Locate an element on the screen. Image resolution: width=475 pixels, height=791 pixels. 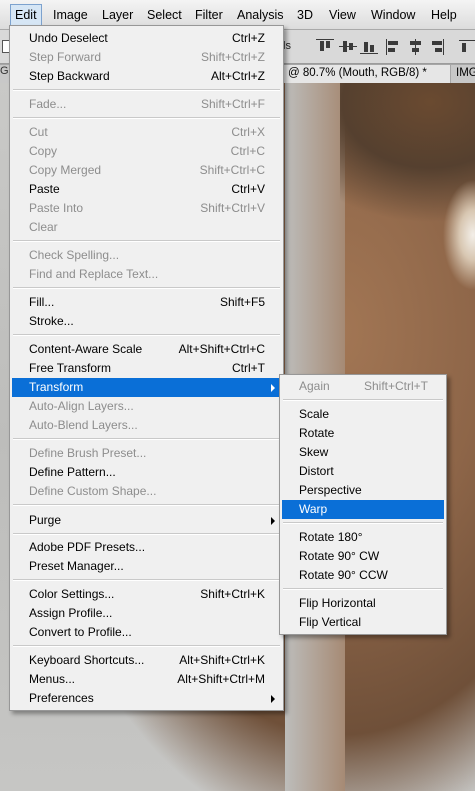
menu-item-free-transform: Free Transform Ctrl+T is located at coordinates (146, 368).